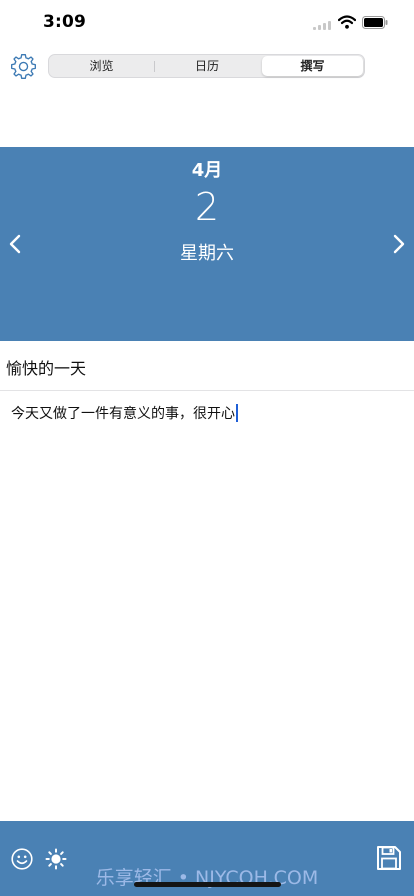  I want to click on tab-browse: 浏览, so click(101, 66).